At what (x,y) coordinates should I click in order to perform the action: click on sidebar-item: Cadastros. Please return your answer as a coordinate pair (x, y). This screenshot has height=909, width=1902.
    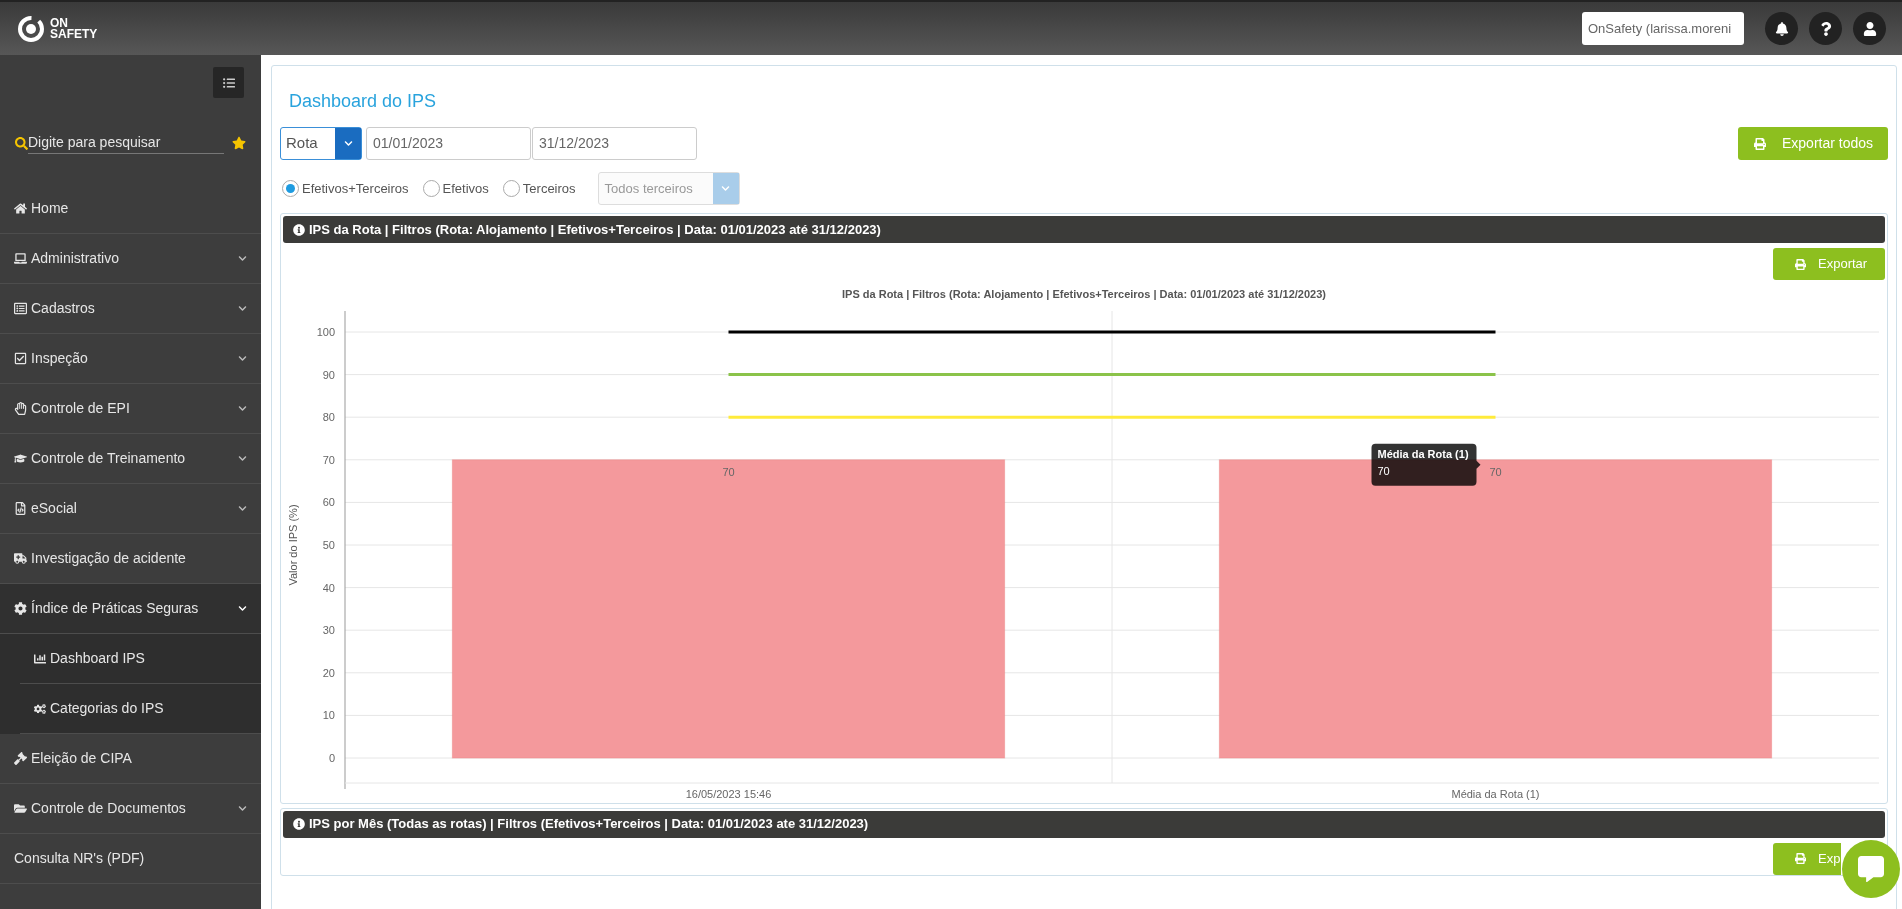
    Looking at the image, I should click on (130, 309).